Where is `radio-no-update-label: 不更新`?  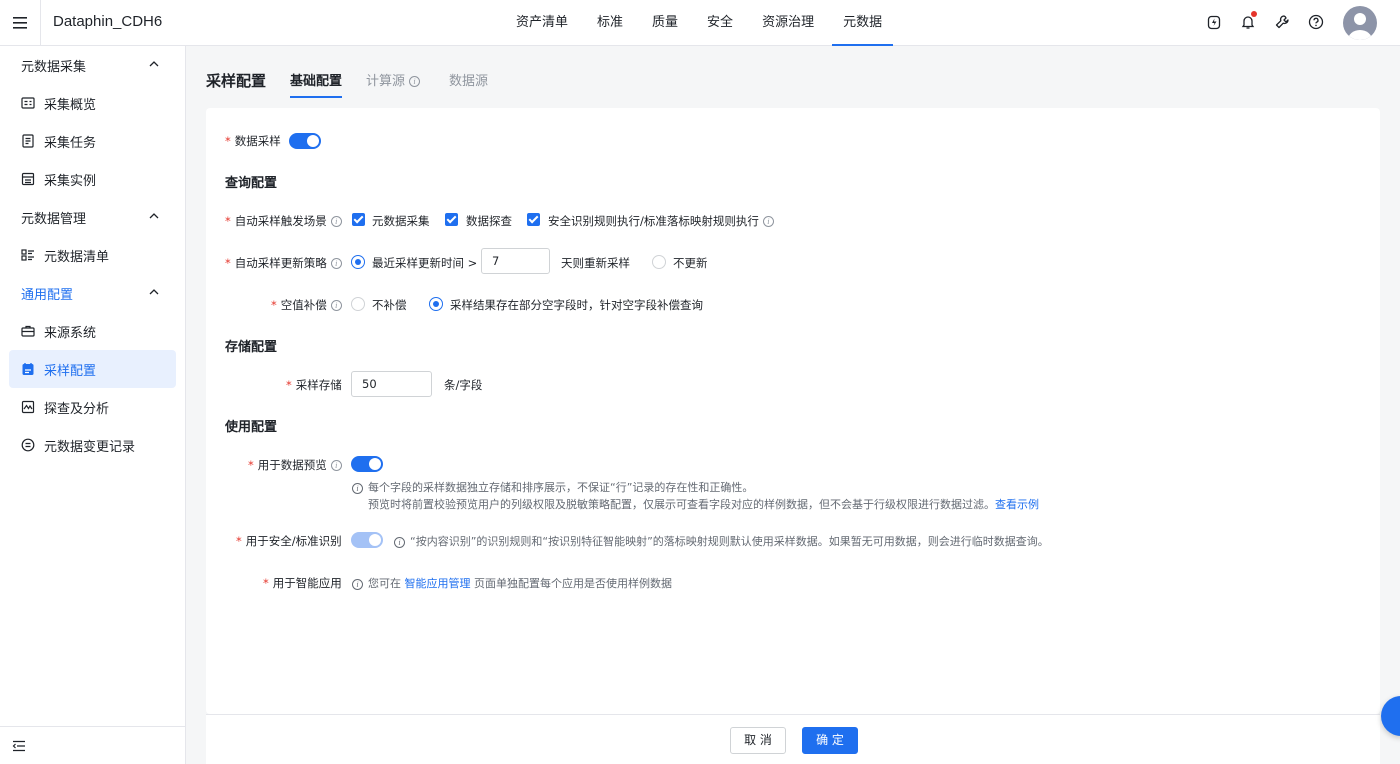 radio-no-update-label: 不更新 is located at coordinates (690, 263).